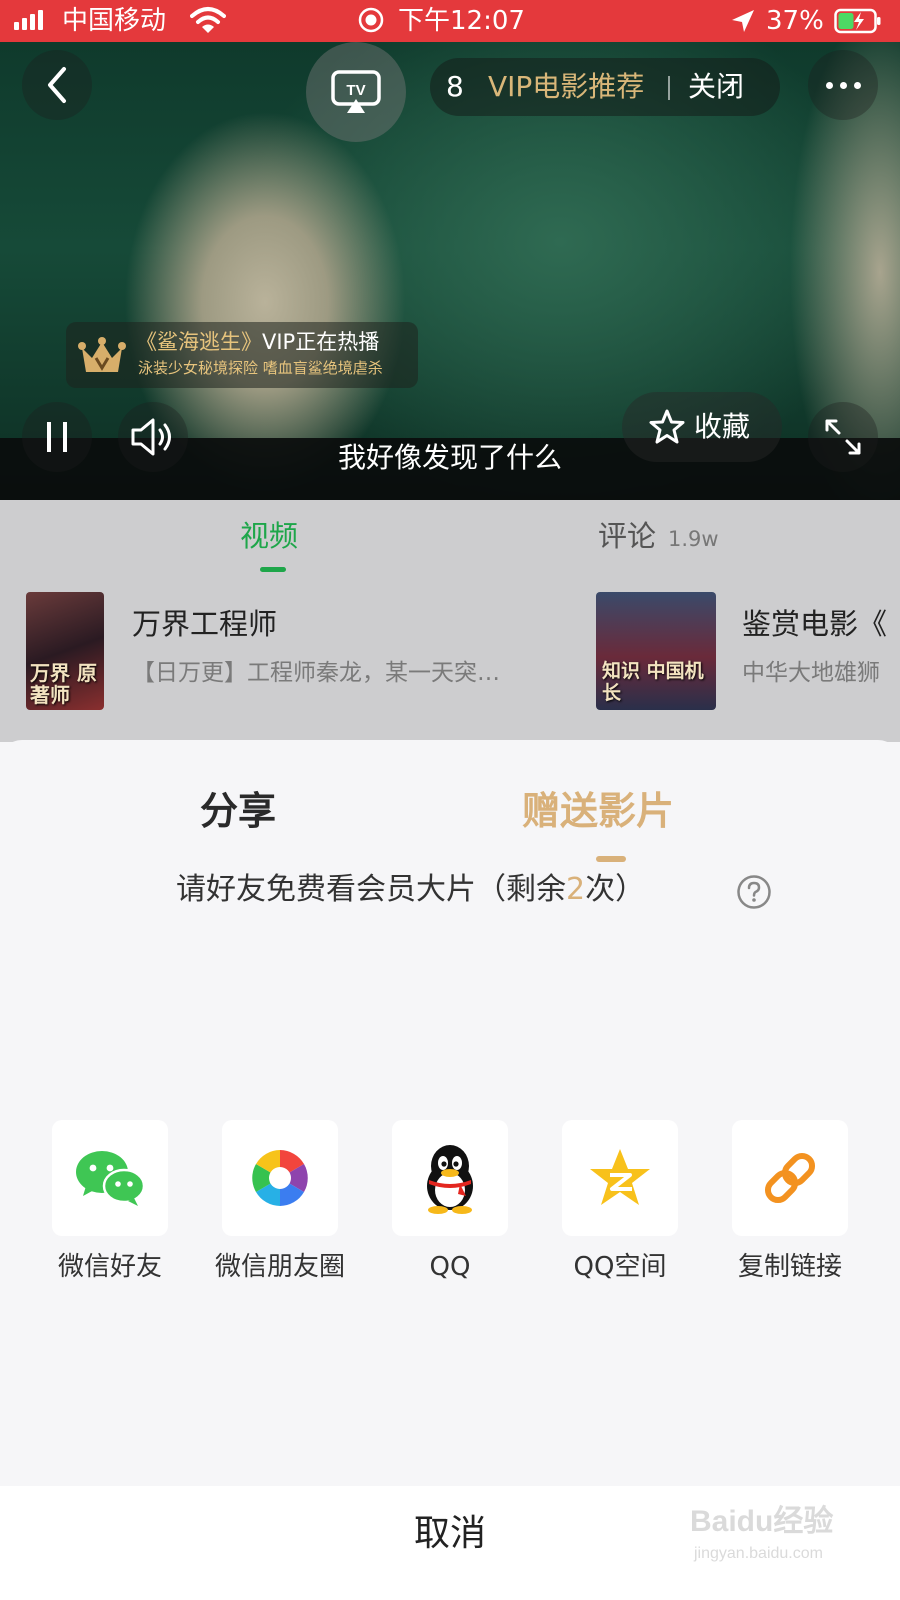 This screenshot has height=1600, width=900. What do you see at coordinates (795, 21) in the screenshot?
I see `battery-percent: 37%` at bounding box center [795, 21].